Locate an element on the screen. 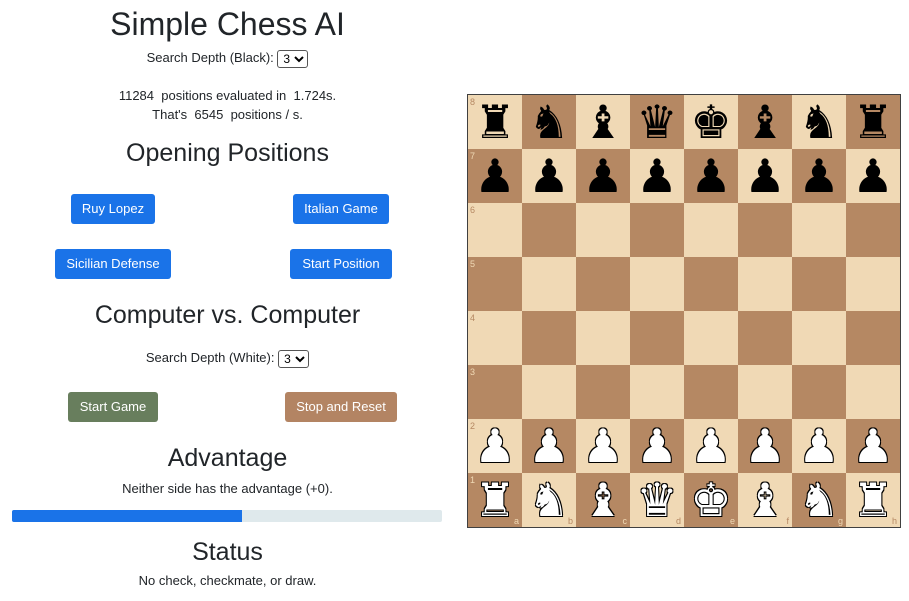 Image resolution: width=909 pixels, height=601 pixels. square-a4: 4 is located at coordinates (495, 338).